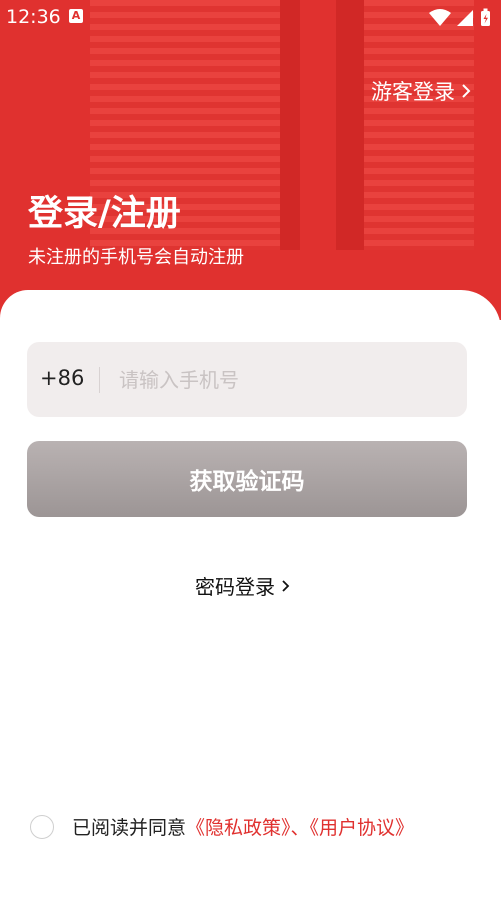 This screenshot has height=904, width=501. I want to click on banner-stripe, so click(419, 125).